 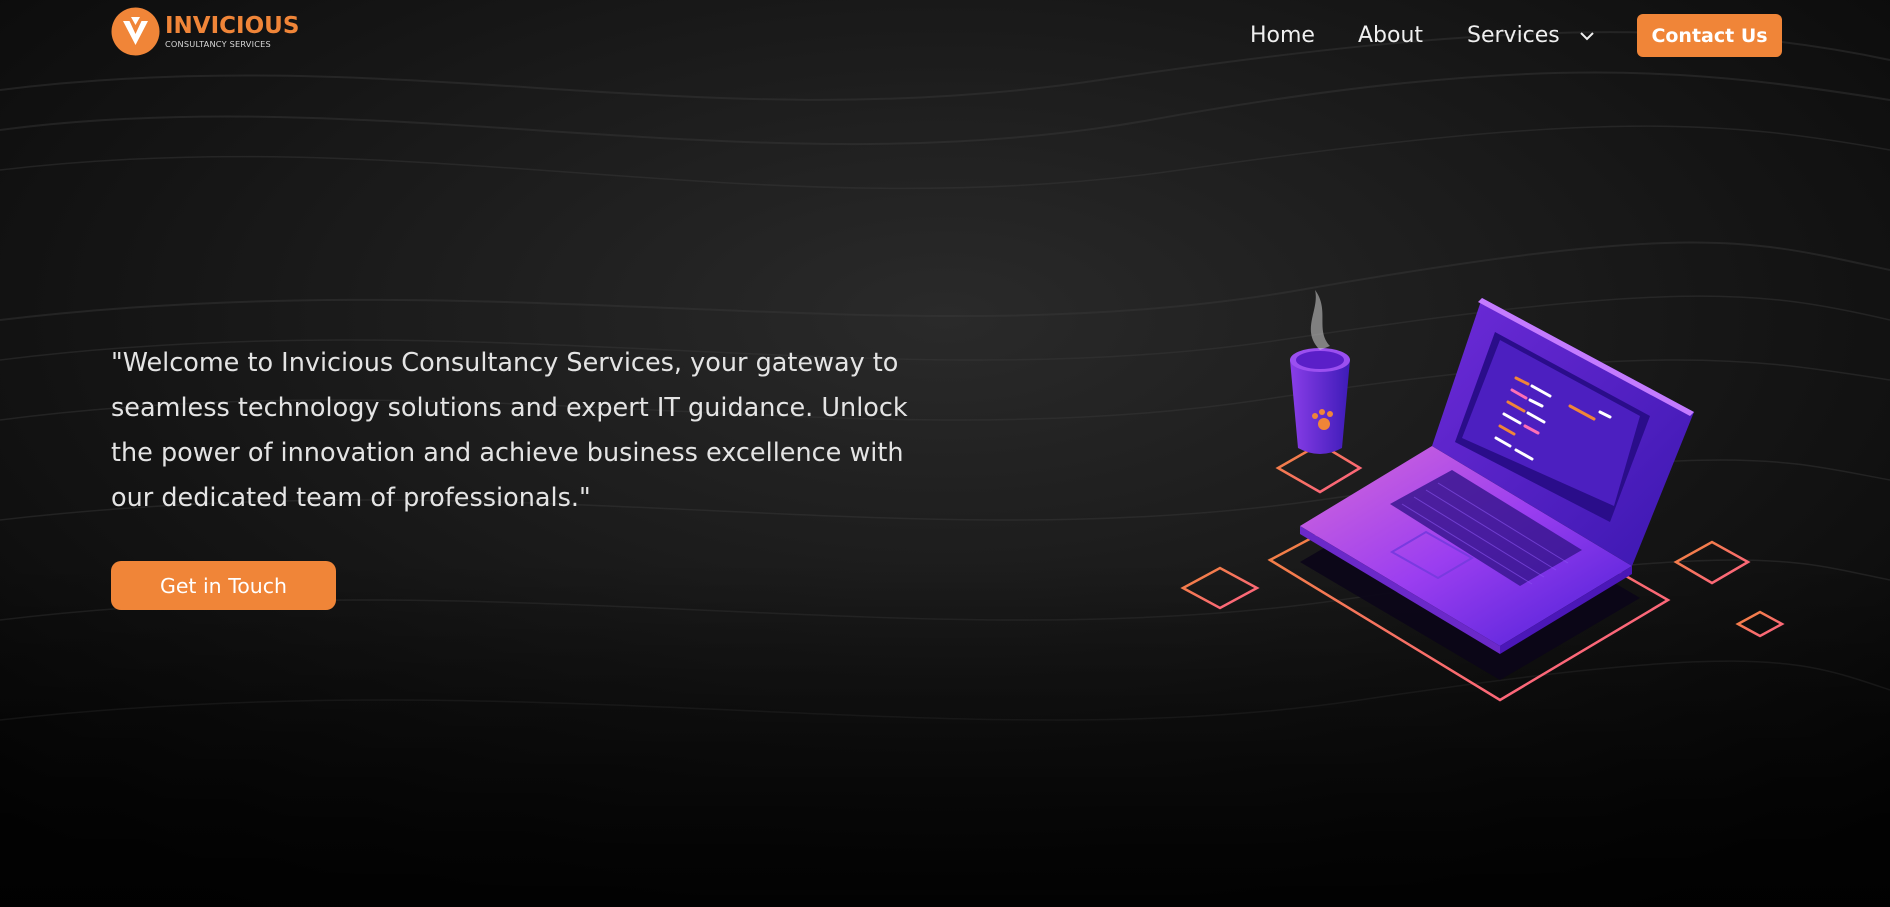 I want to click on brand-tagline: CONSULTANCY SERVICES, so click(x=218, y=43).